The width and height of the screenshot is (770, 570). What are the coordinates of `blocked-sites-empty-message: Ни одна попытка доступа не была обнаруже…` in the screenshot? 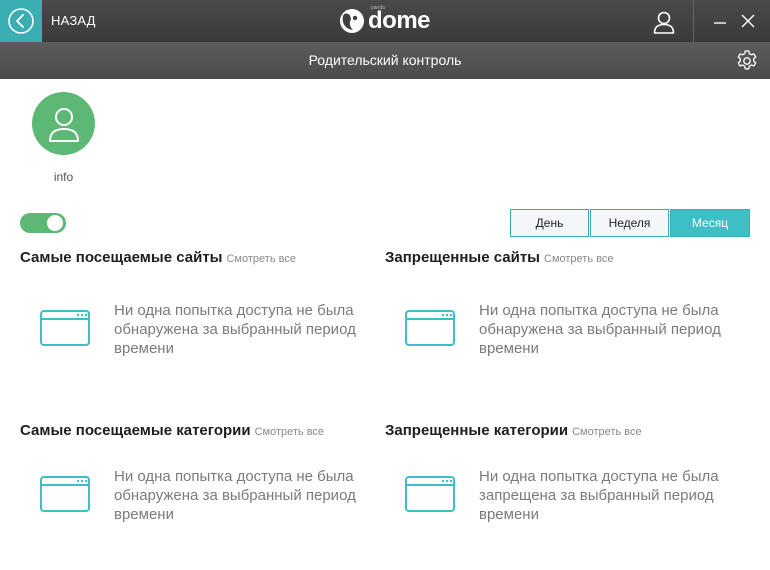 It's located at (600, 329).